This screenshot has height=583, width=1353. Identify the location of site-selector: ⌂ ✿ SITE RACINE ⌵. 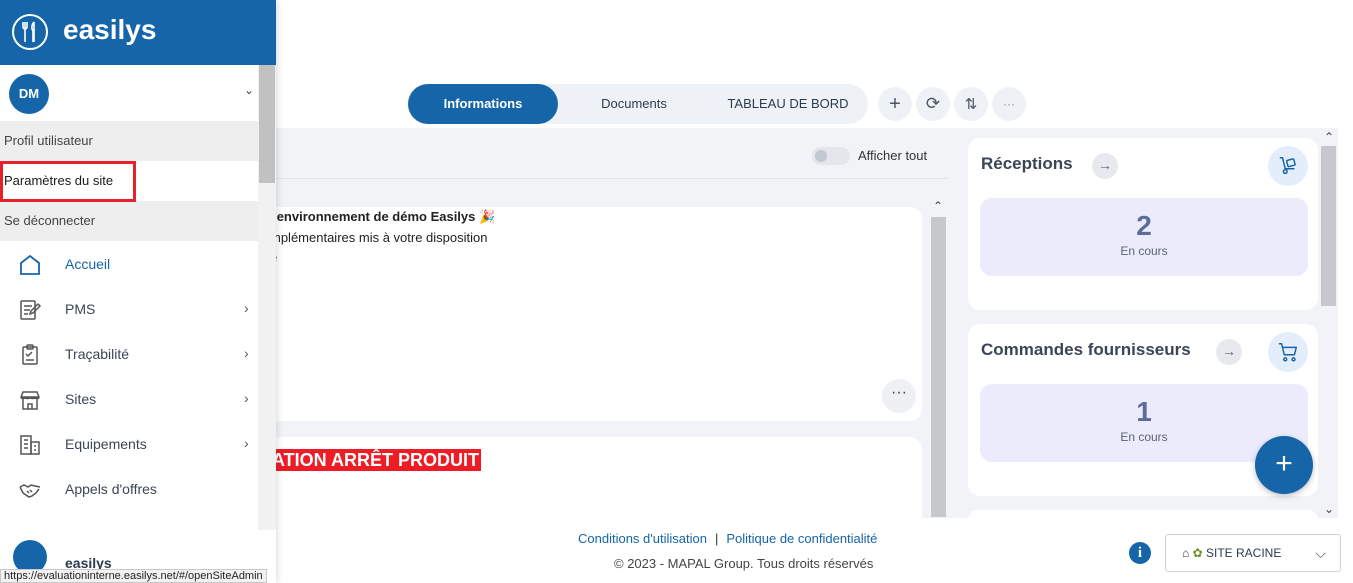
(1253, 553).